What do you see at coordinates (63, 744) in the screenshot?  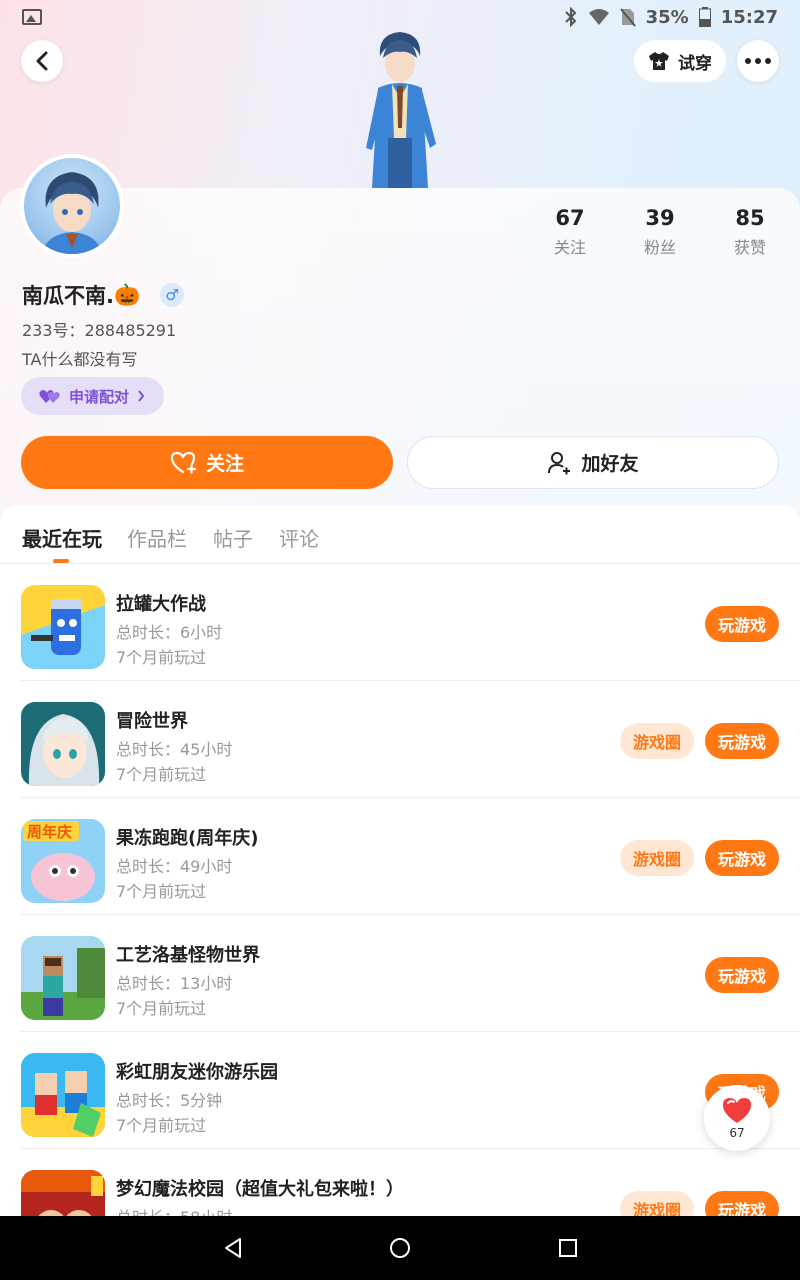 I see `game-icon-adventure-world` at bounding box center [63, 744].